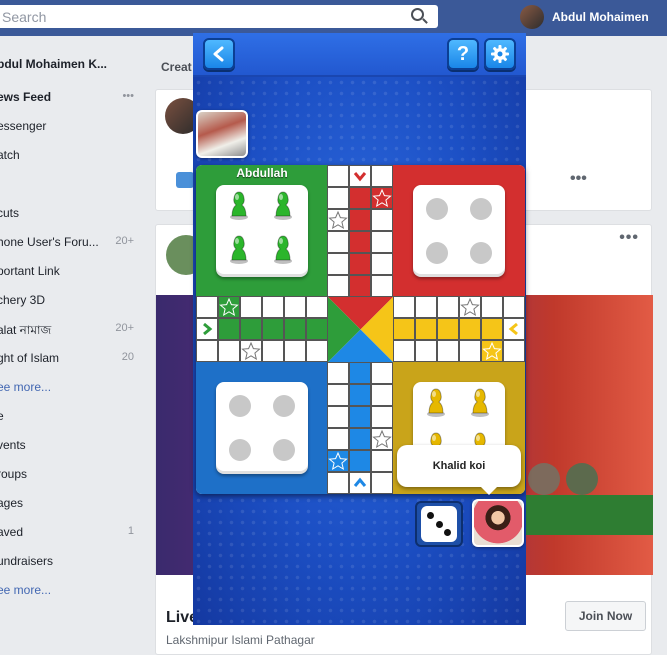 This screenshot has height=655, width=667. I want to click on sidebar-item: e, so click(75, 415).